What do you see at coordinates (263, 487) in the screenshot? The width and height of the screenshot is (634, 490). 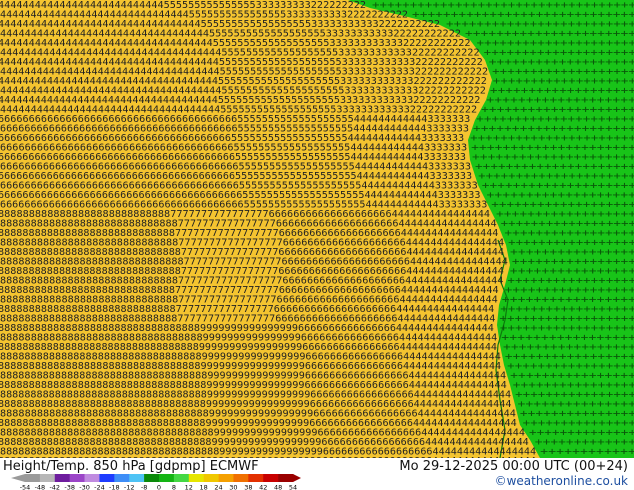 I see `colorbar-tick-label: 42` at bounding box center [263, 487].